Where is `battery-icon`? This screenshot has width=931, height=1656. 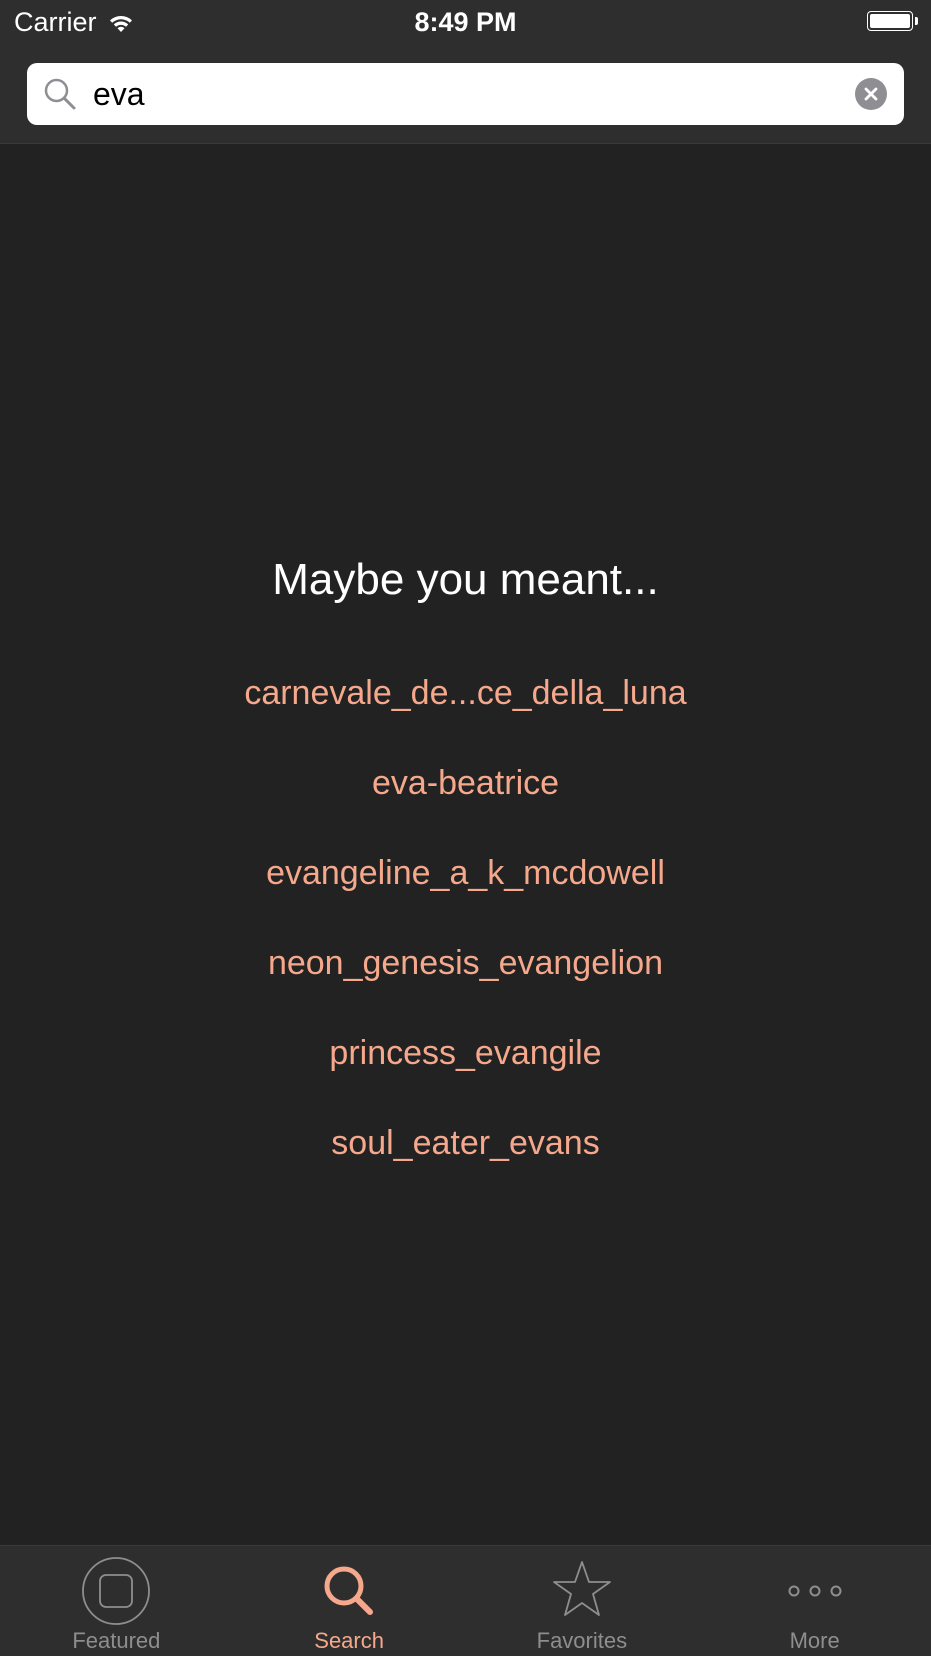
battery-icon is located at coordinates (893, 22).